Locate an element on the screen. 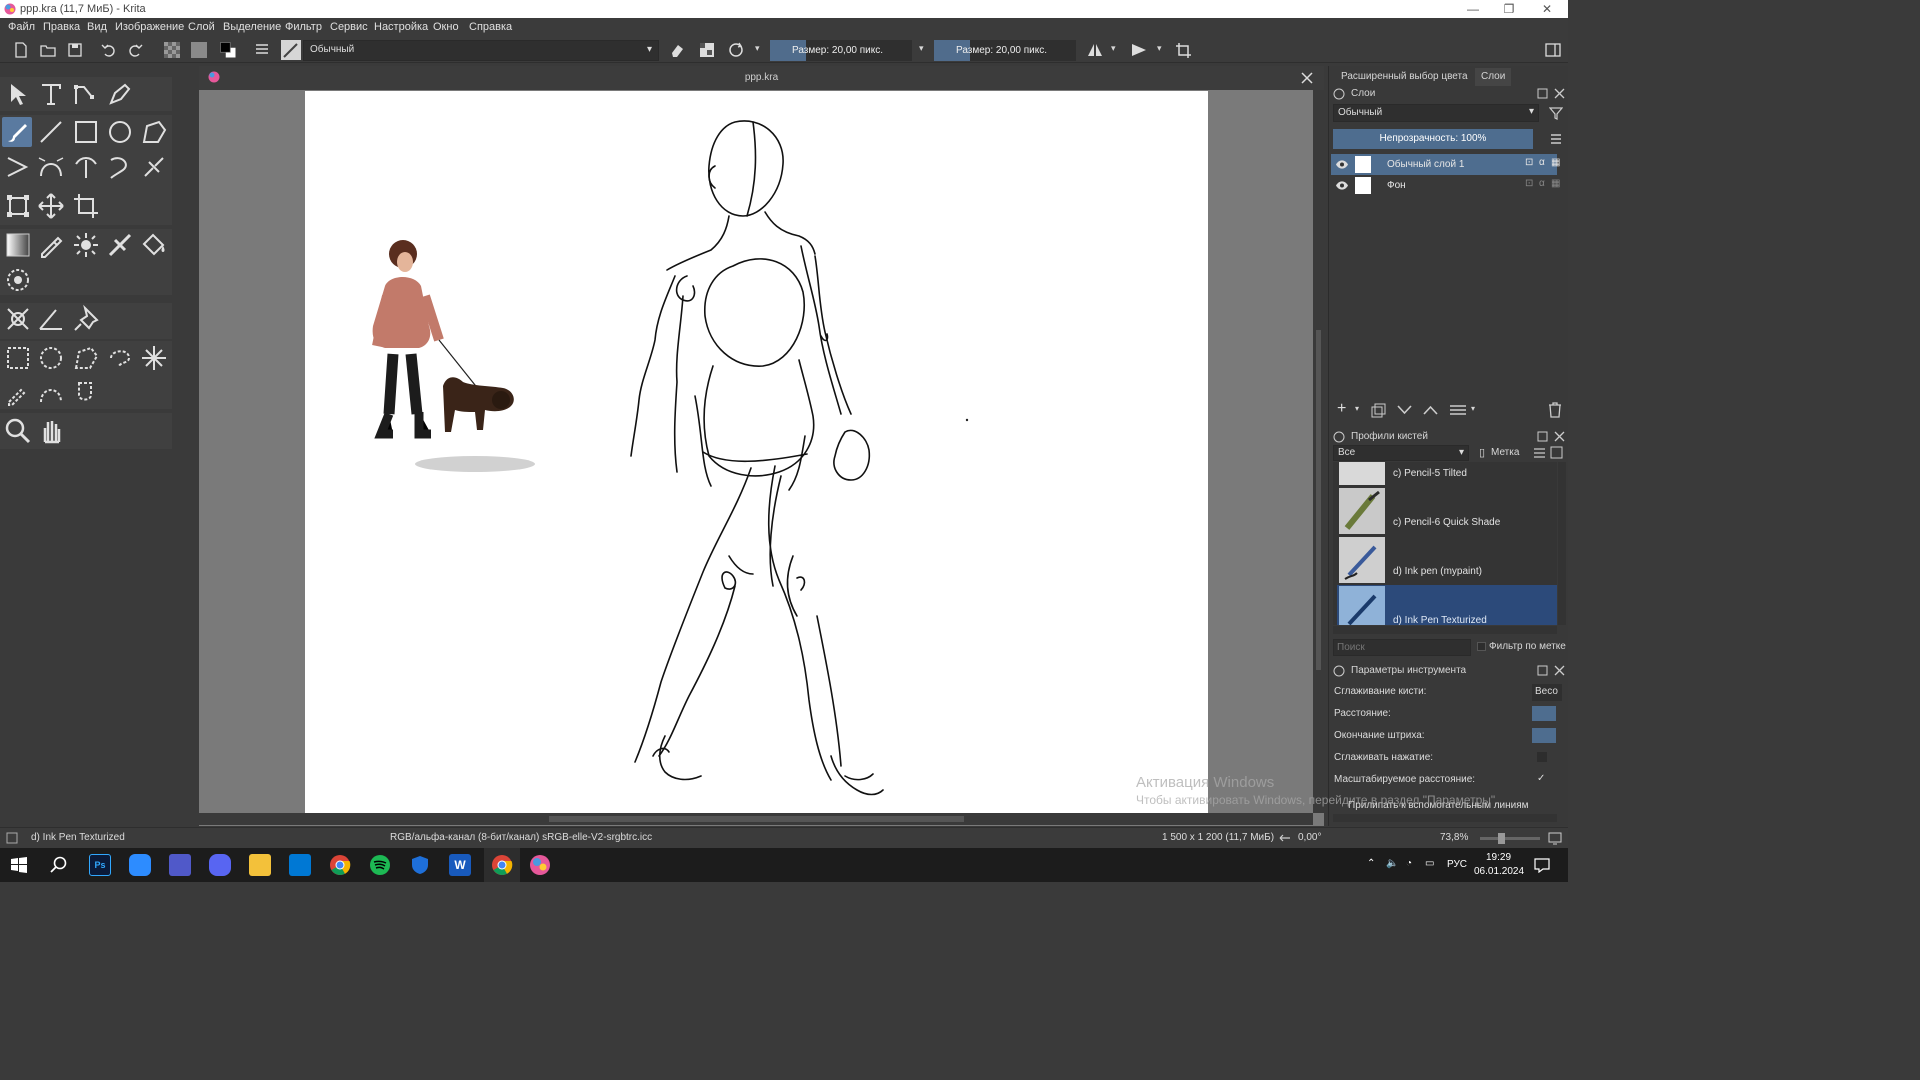  vertical-scrollbar is located at coordinates (1318, 451).